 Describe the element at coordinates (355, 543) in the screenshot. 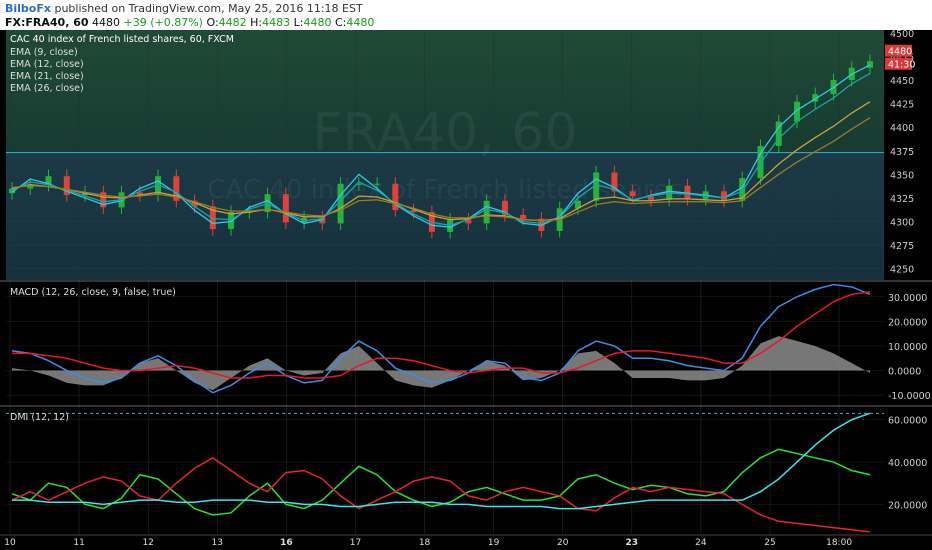

I see `time-axis-label: 17` at that location.